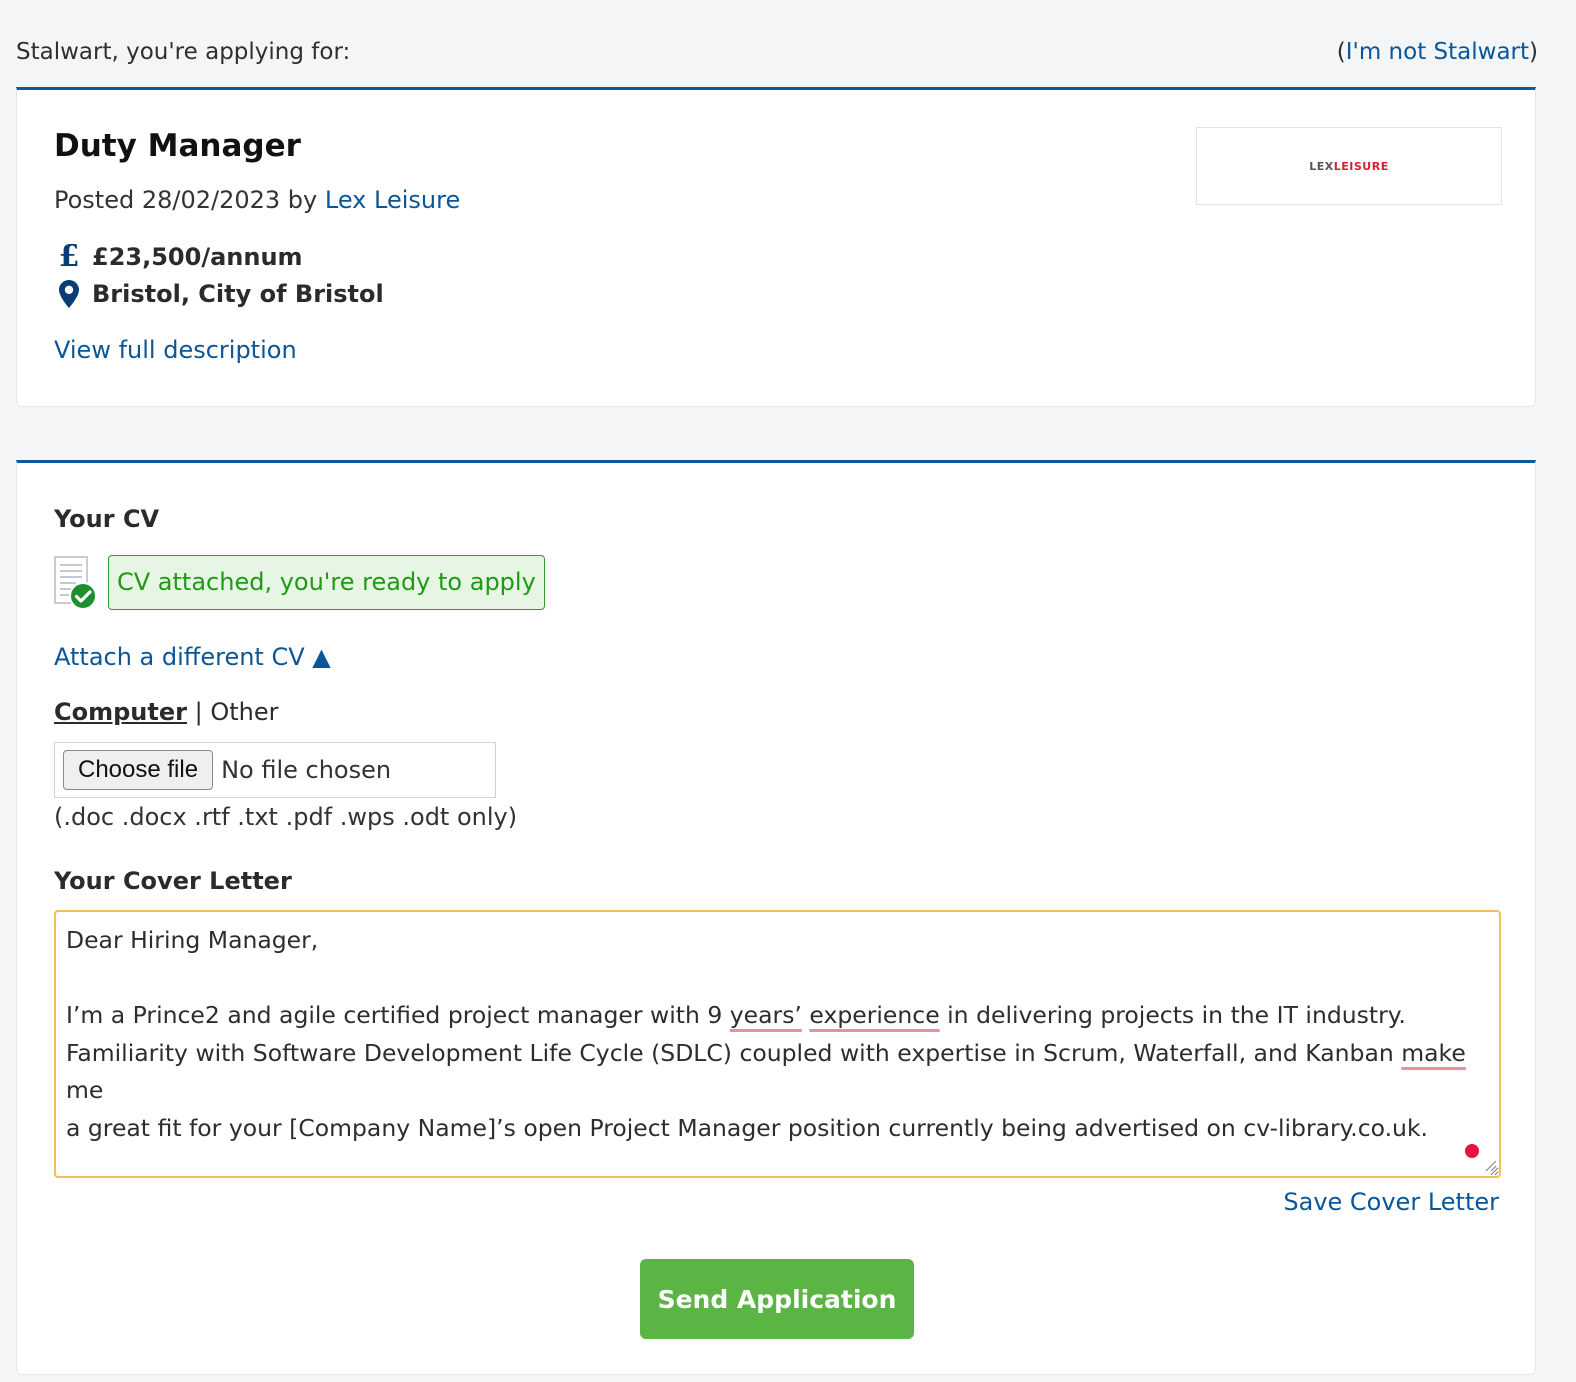 The height and width of the screenshot is (1382, 1576). What do you see at coordinates (1533, 52) in the screenshot?
I see `paren-close: )` at bounding box center [1533, 52].